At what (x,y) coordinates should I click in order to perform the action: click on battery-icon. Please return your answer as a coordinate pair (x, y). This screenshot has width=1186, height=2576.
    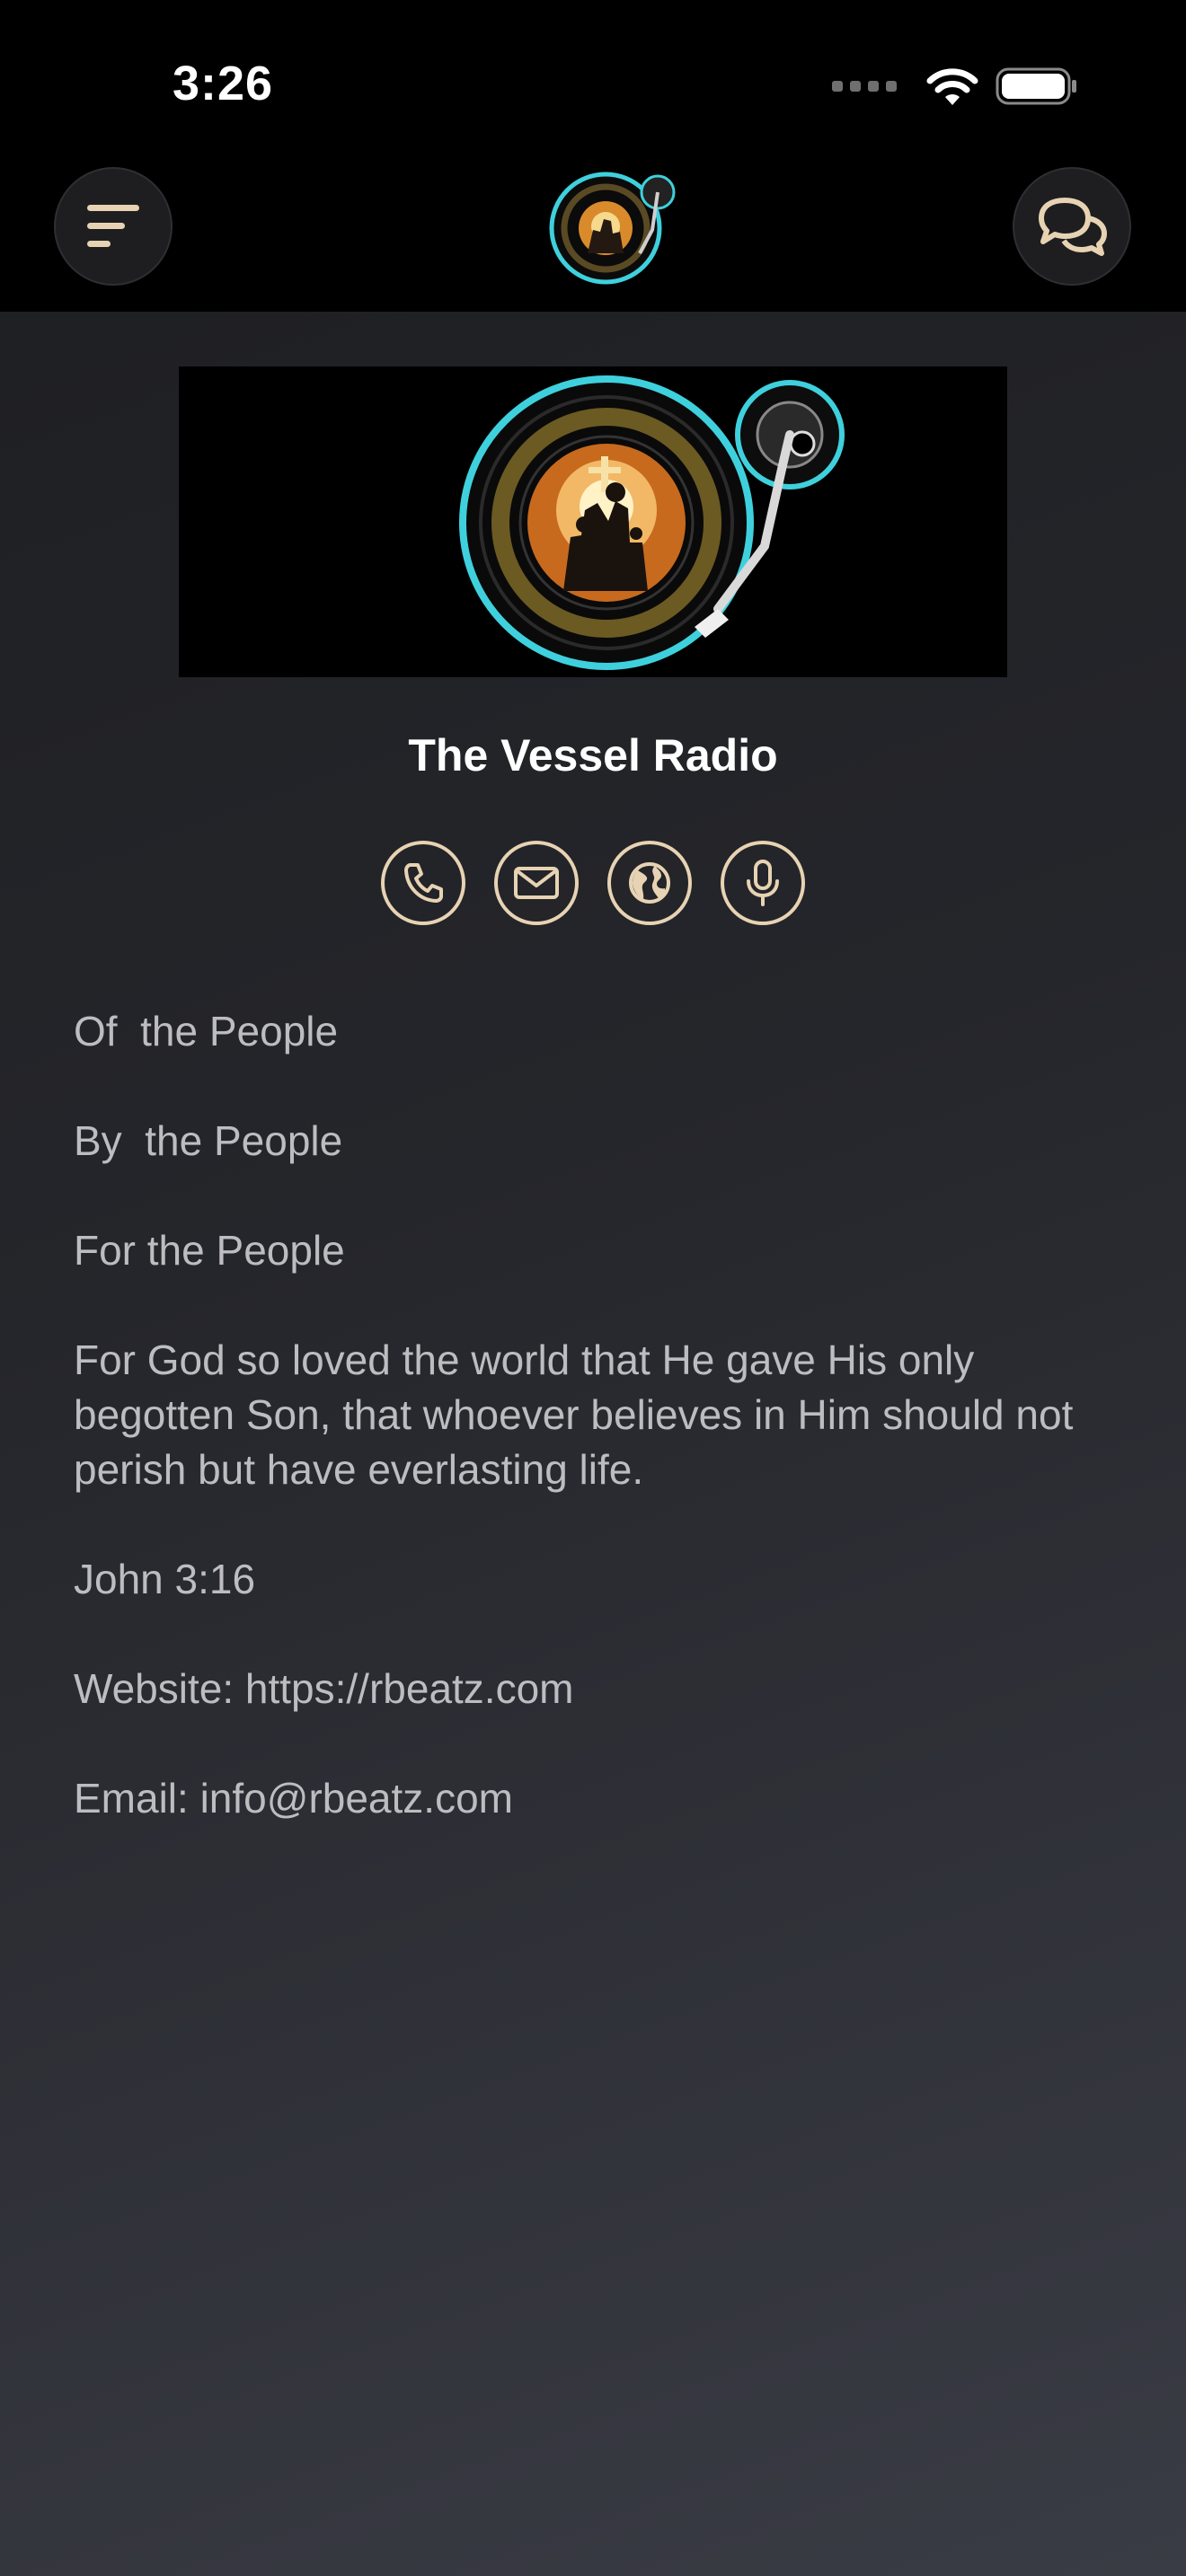
    Looking at the image, I should click on (1036, 86).